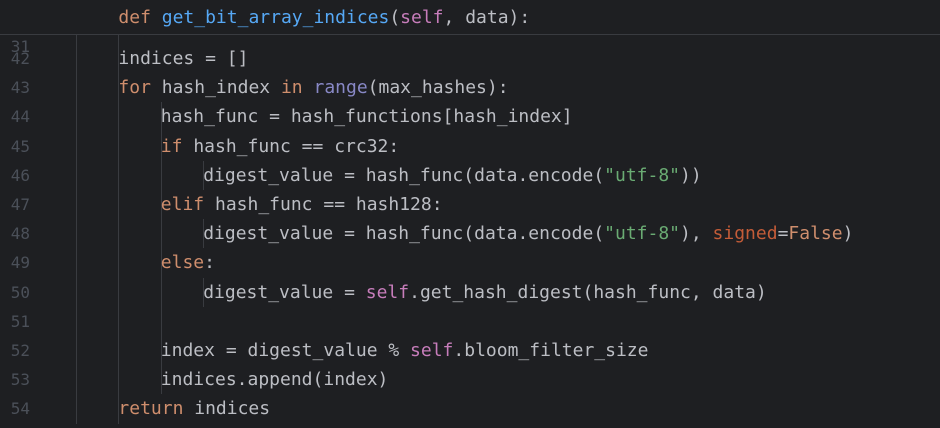 Image resolution: width=940 pixels, height=428 pixels. Describe the element at coordinates (340, 88) in the screenshot. I see `code-token: range` at that location.